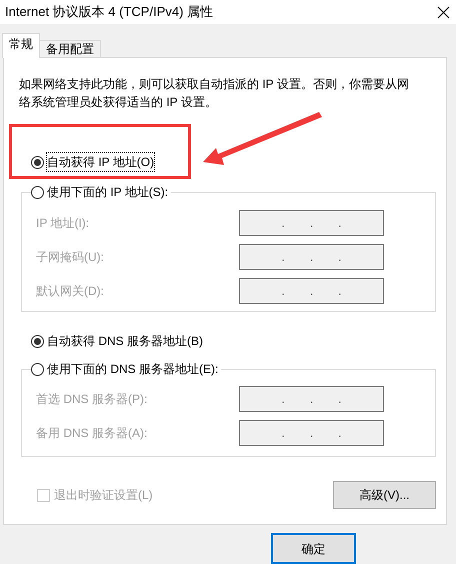  What do you see at coordinates (70, 291) in the screenshot?
I see `field-label: 默认网关(D):` at bounding box center [70, 291].